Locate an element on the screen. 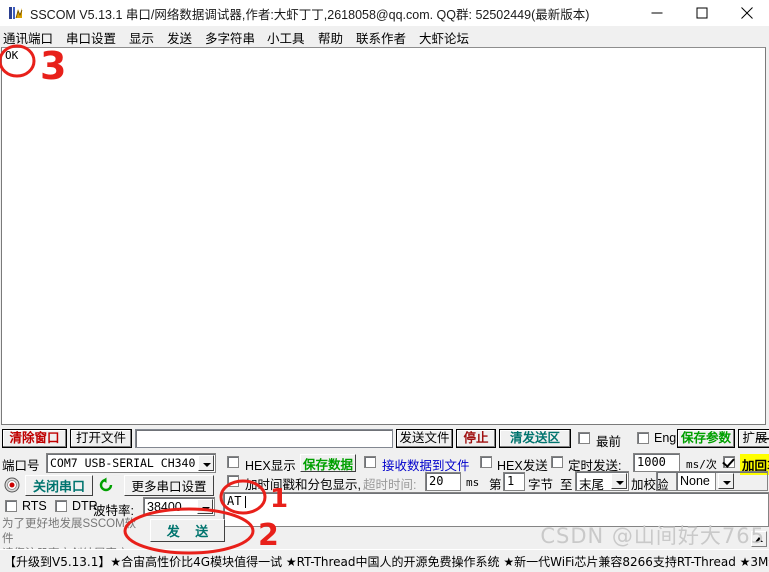  more-serial-settings-button: 更多串口设置 is located at coordinates (169, 485).